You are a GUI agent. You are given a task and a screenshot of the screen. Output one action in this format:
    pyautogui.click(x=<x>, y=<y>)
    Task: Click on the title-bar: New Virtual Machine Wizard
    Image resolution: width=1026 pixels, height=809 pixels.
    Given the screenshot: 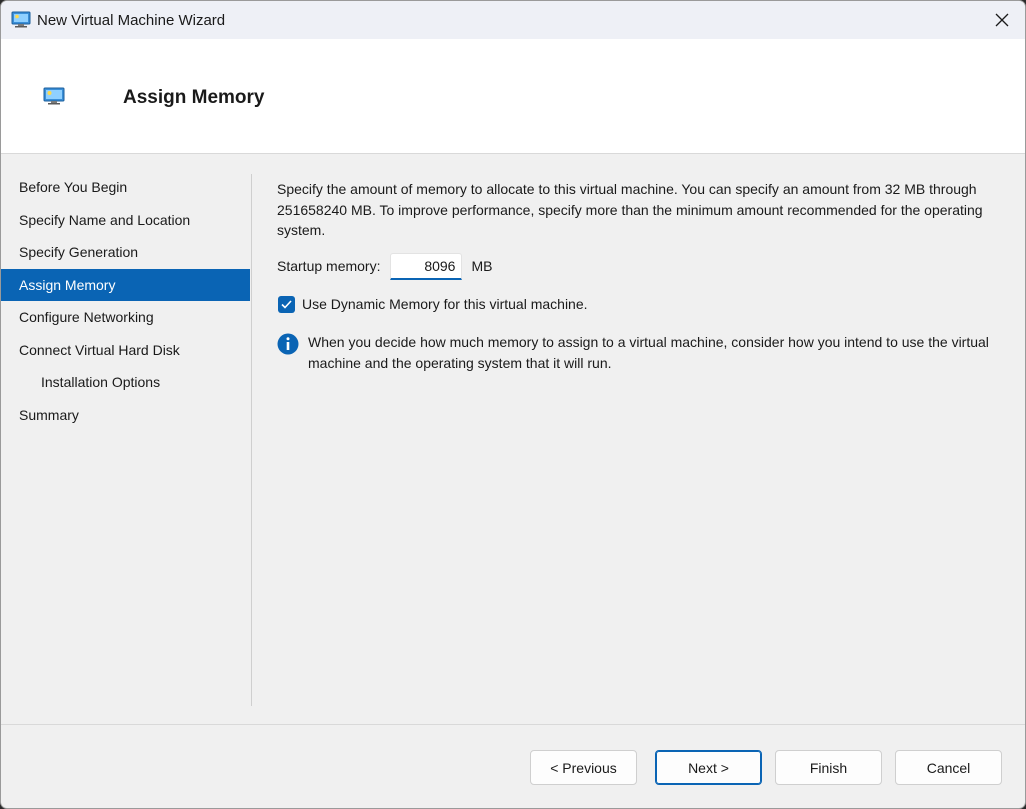 What is the action you would take?
    pyautogui.click(x=513, y=20)
    